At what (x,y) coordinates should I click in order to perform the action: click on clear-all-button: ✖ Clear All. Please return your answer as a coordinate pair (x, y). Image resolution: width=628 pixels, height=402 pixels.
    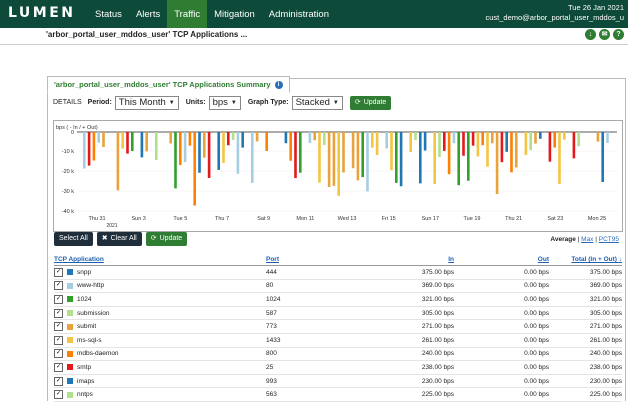
    Looking at the image, I should click on (119, 239).